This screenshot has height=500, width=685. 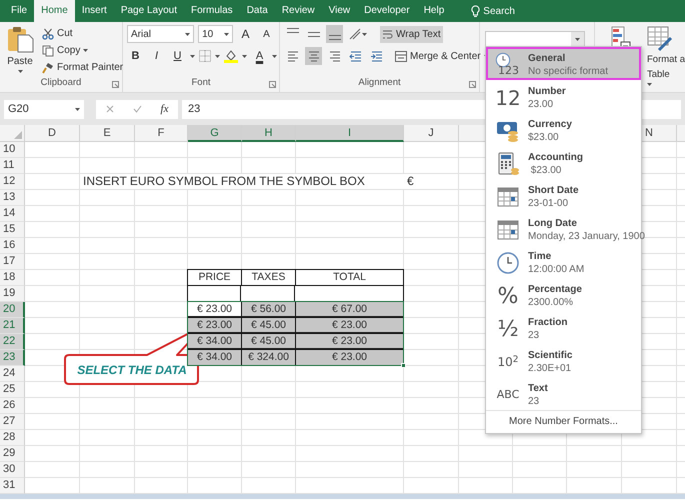 What do you see at coordinates (132, 370) in the screenshot?
I see `callout-text: SELECT THE DATA` at bounding box center [132, 370].